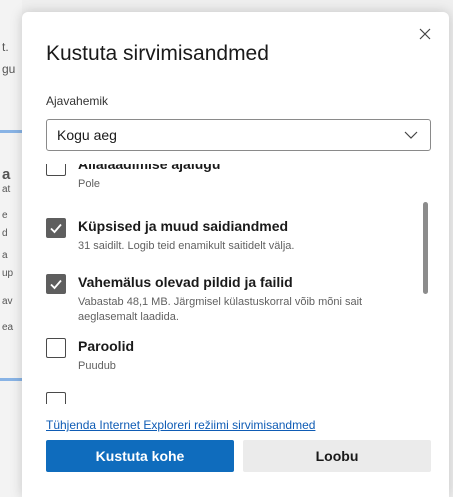 The image size is (453, 497). Describe the element at coordinates (56, 348) in the screenshot. I see `passwords-checkbox` at that location.